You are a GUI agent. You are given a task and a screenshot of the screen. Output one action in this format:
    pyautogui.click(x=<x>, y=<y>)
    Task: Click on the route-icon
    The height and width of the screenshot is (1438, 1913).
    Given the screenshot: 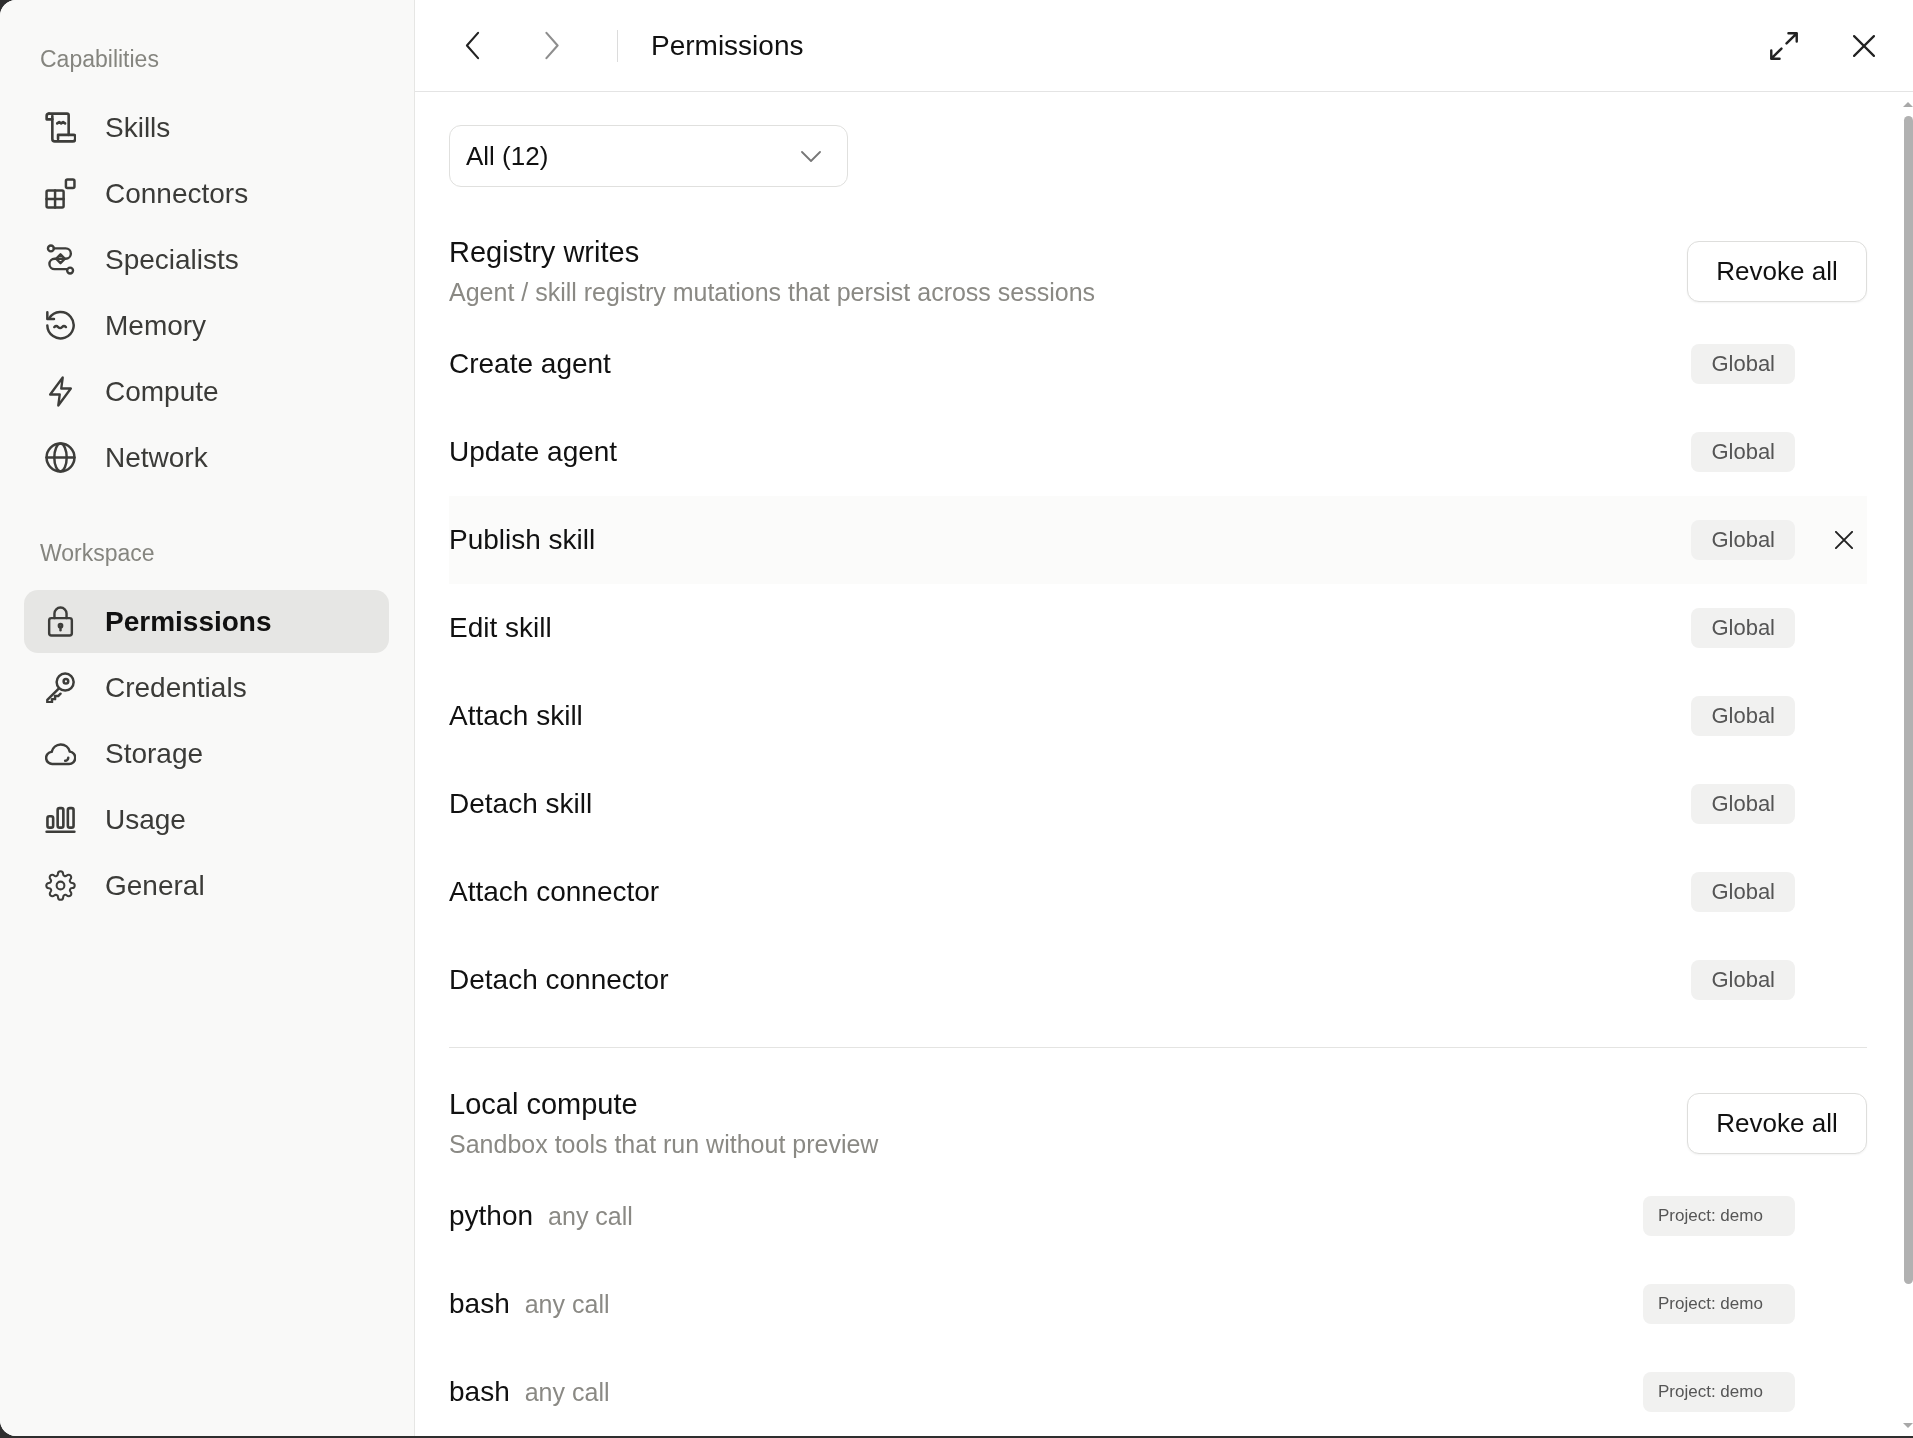 What is the action you would take?
    pyautogui.click(x=60, y=259)
    